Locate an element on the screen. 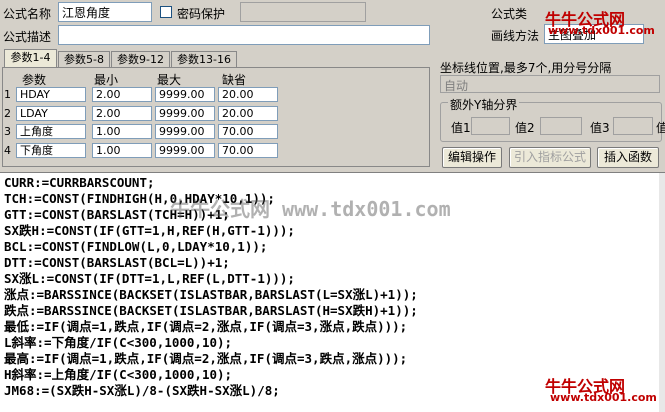  y-value-3-label: 值3 is located at coordinates (600, 128).